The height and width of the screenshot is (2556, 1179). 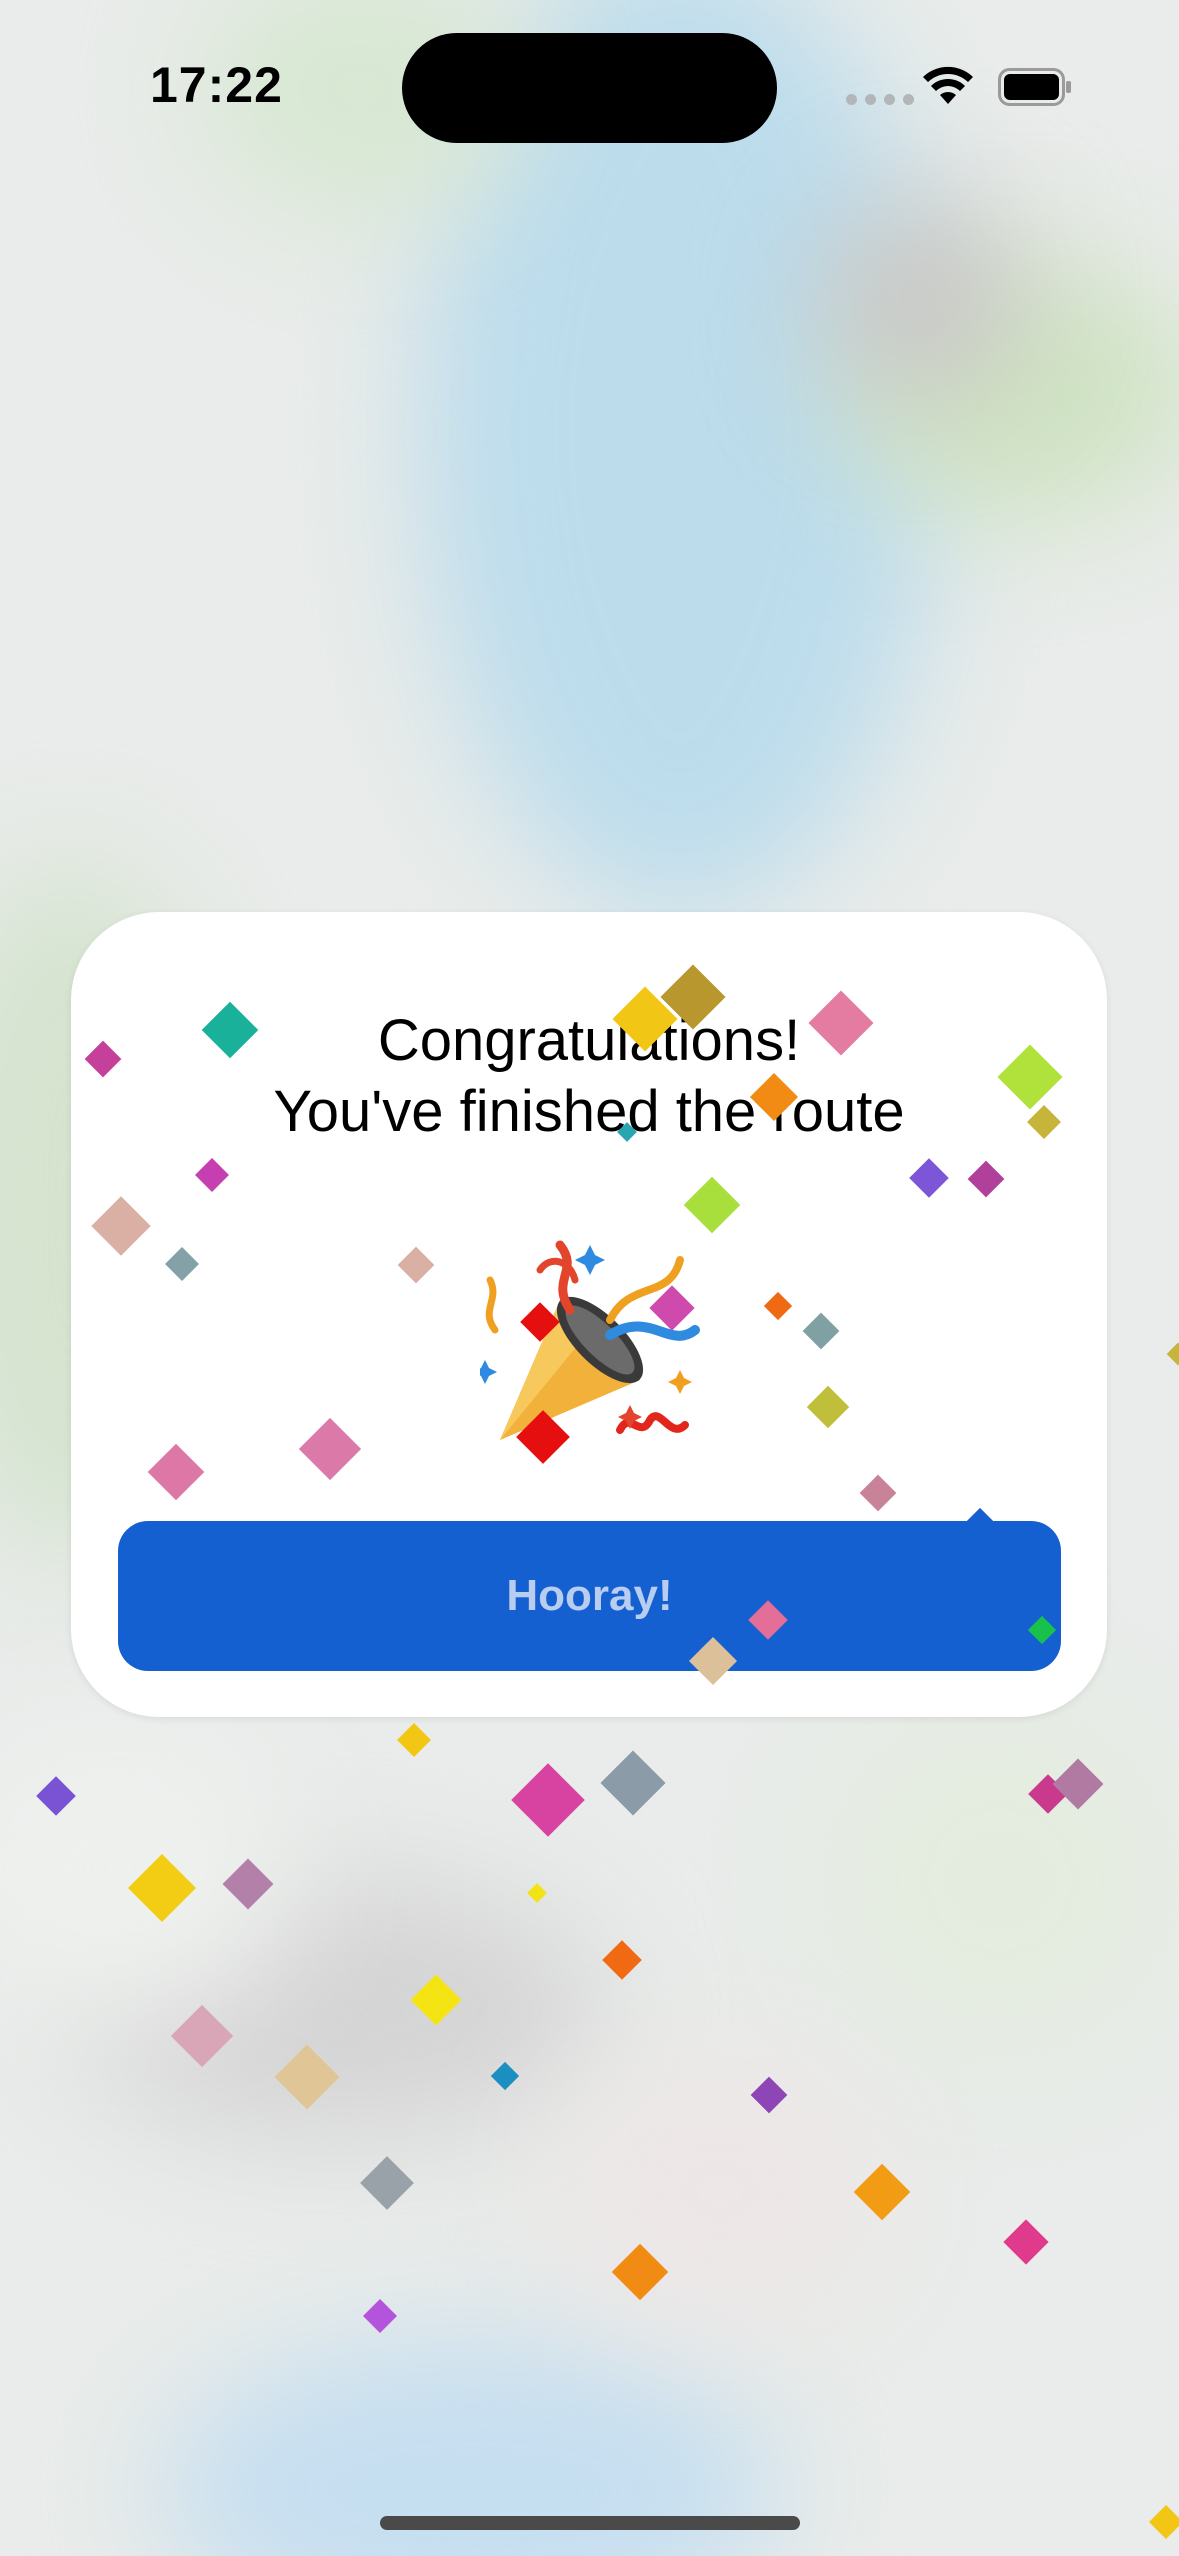 What do you see at coordinates (880, 99) in the screenshot?
I see `cellular-signal-icon` at bounding box center [880, 99].